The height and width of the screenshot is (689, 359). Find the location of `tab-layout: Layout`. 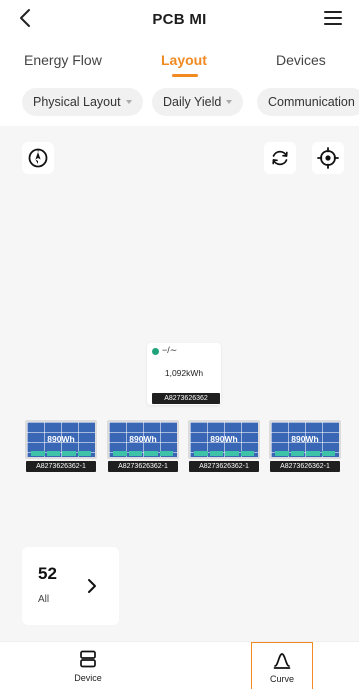

tab-layout: Layout is located at coordinates (184, 60).